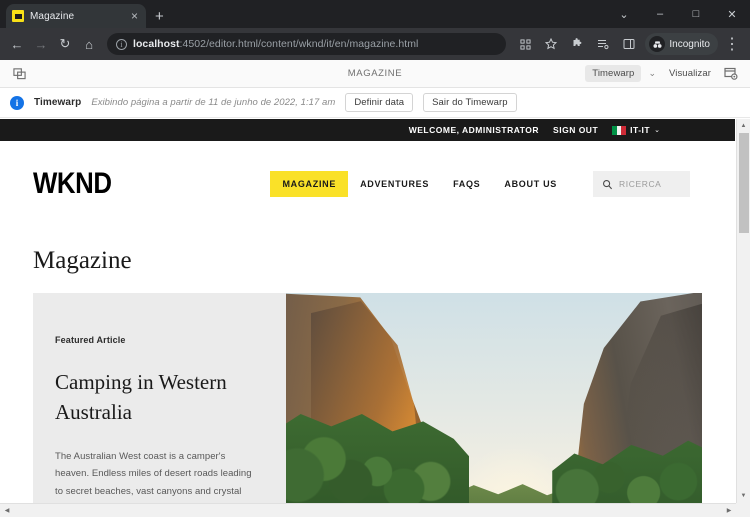 The height and width of the screenshot is (517, 750). I want to click on sidebar-toggle-icon, so click(19, 74).